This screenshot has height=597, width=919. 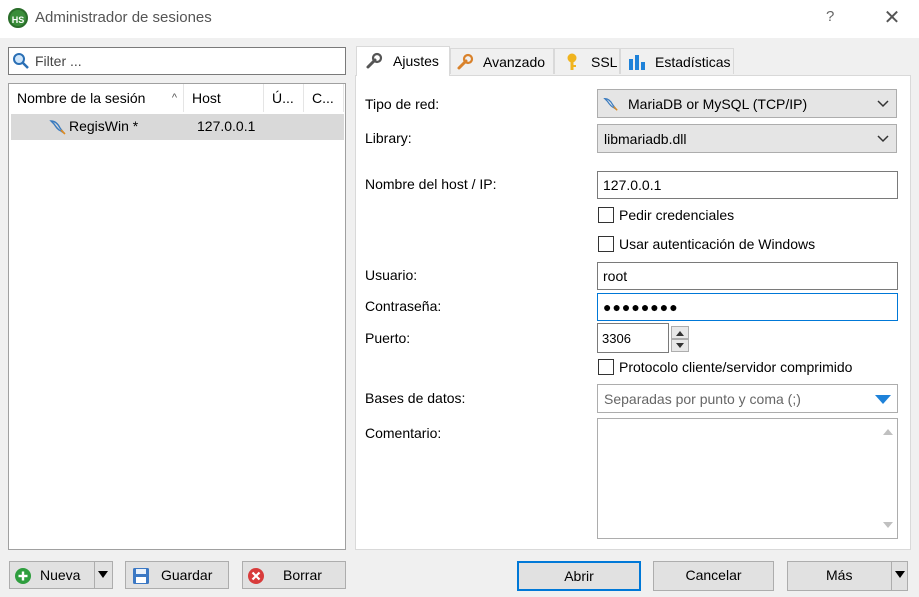 I want to click on databases-label: Bases de datos:, so click(x=415, y=398).